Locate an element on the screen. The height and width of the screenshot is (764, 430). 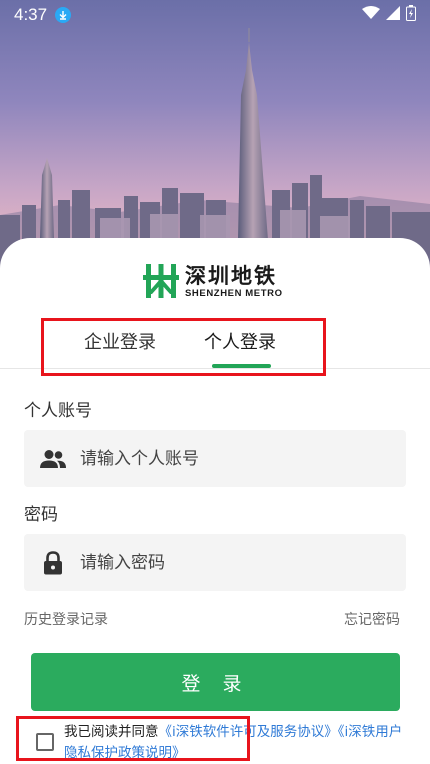
wifi-icon is located at coordinates (371, 15).